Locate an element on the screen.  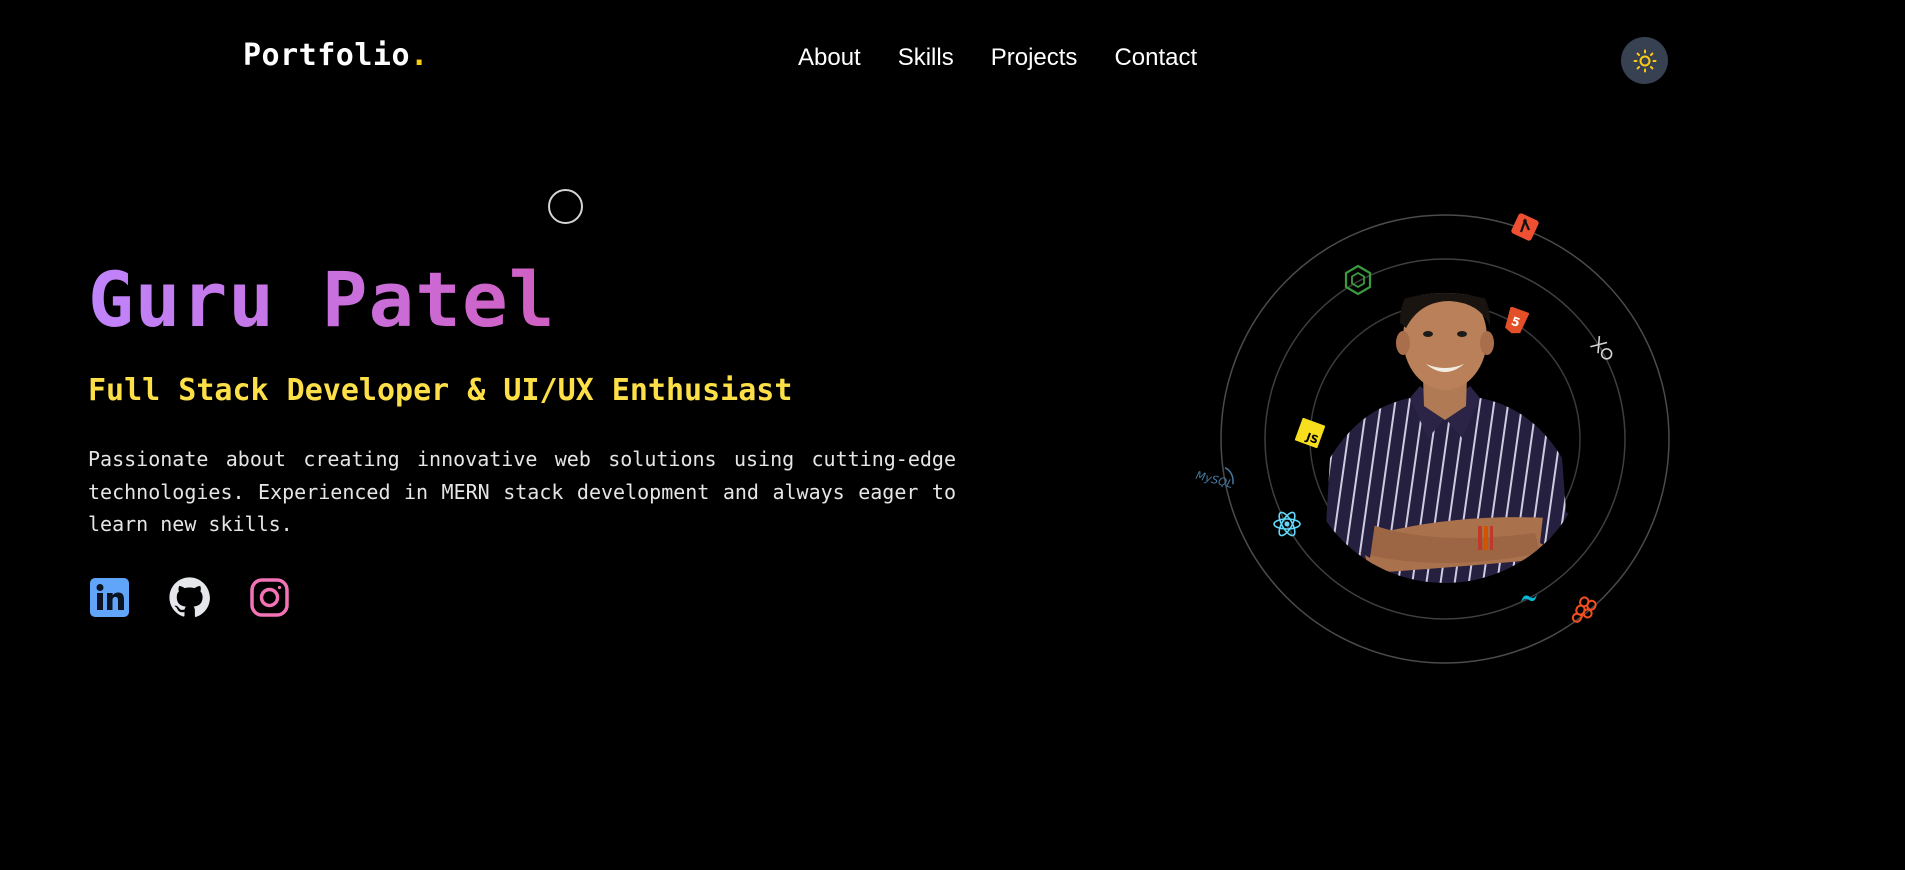
hero-name: Guru Patel is located at coordinates (322, 300).